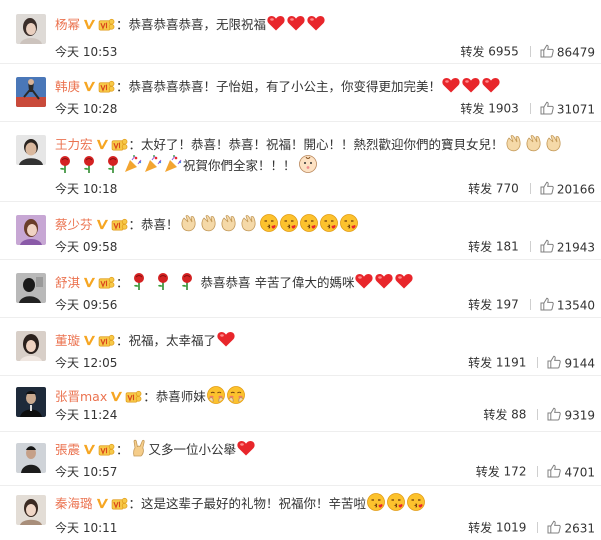  What do you see at coordinates (497, 528) in the screenshot?
I see `repost-button: 转发 1019` at bounding box center [497, 528].